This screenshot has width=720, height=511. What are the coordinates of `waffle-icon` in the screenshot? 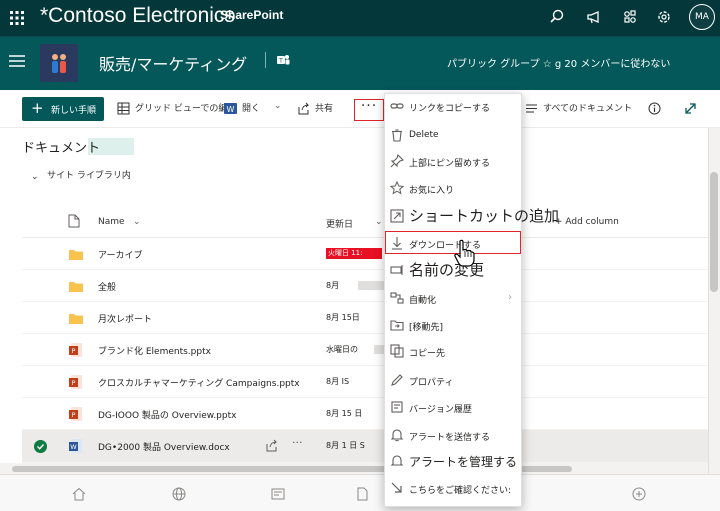 It's located at (17, 18).